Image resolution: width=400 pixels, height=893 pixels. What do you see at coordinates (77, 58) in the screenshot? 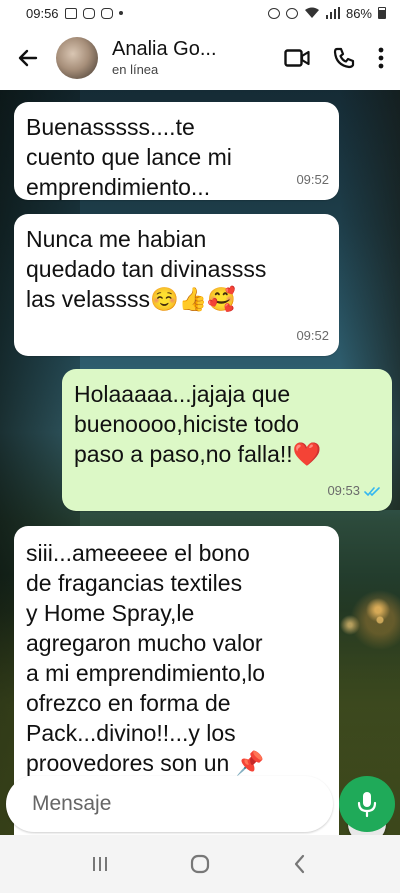
I see `contact-avatar` at bounding box center [77, 58].